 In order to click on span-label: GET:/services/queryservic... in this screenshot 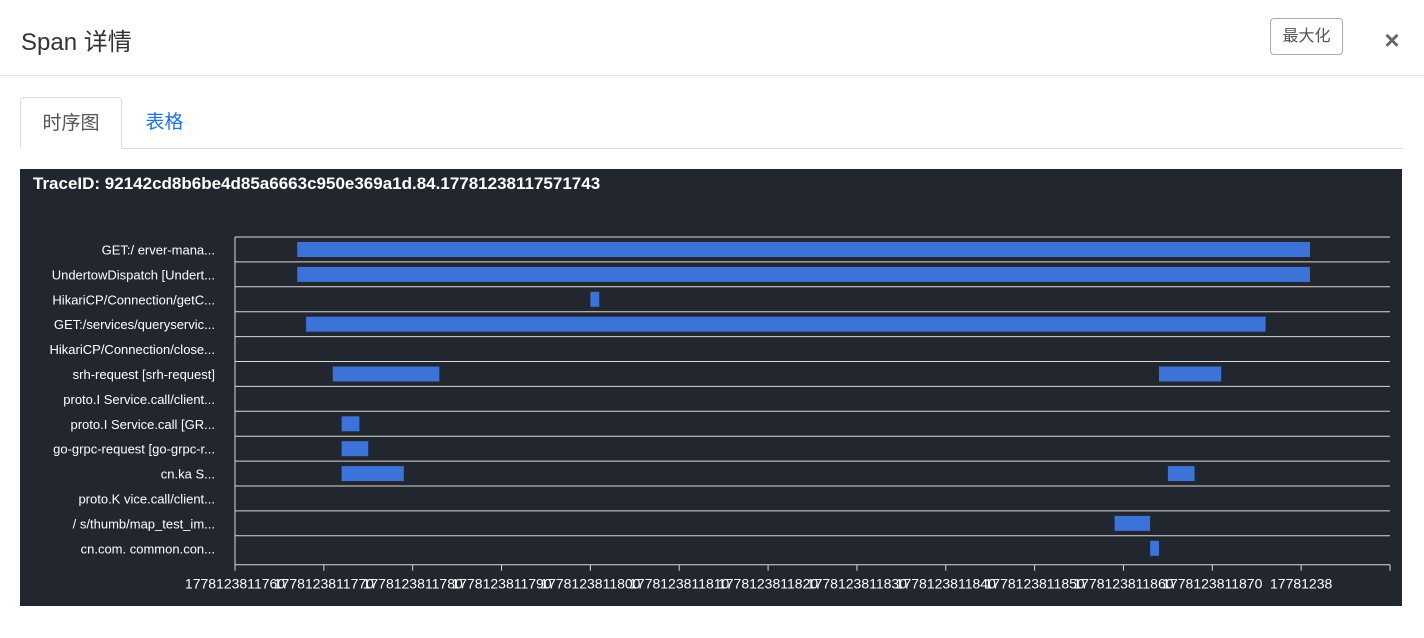, I will do `click(134, 324)`.